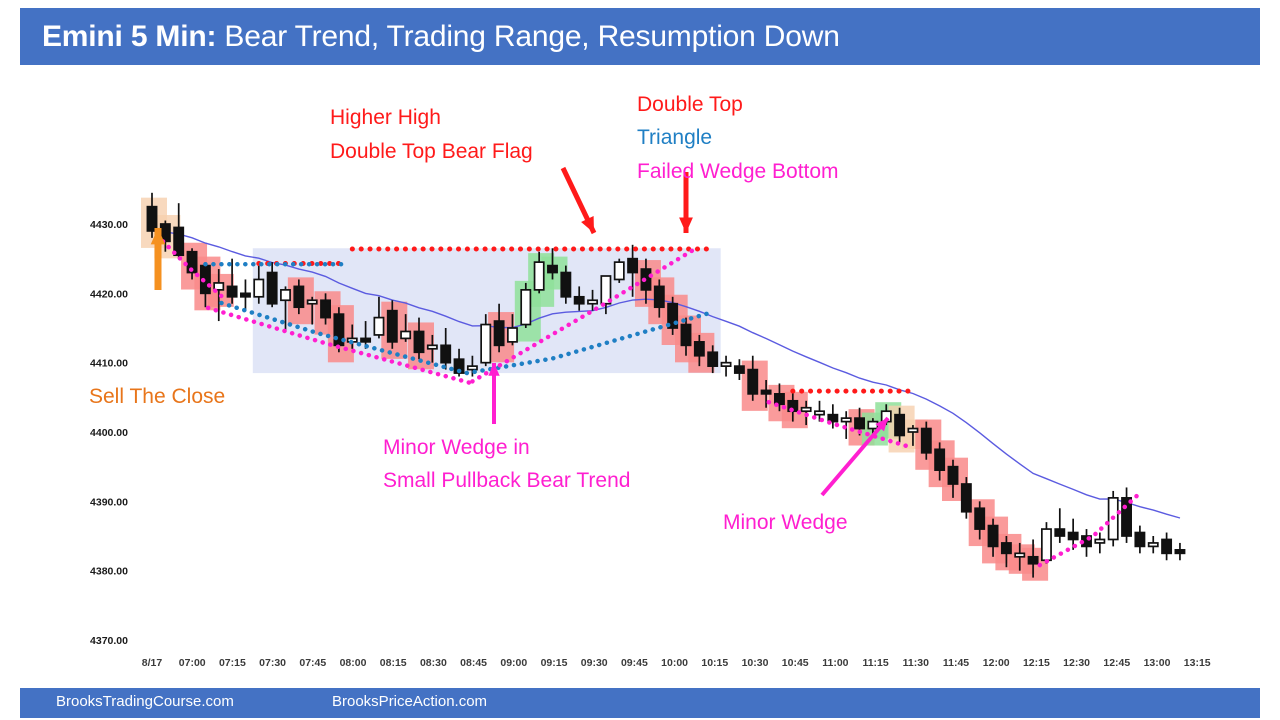 The height and width of the screenshot is (720, 1280). I want to click on x-axis-label: 12:00, so click(996, 663).